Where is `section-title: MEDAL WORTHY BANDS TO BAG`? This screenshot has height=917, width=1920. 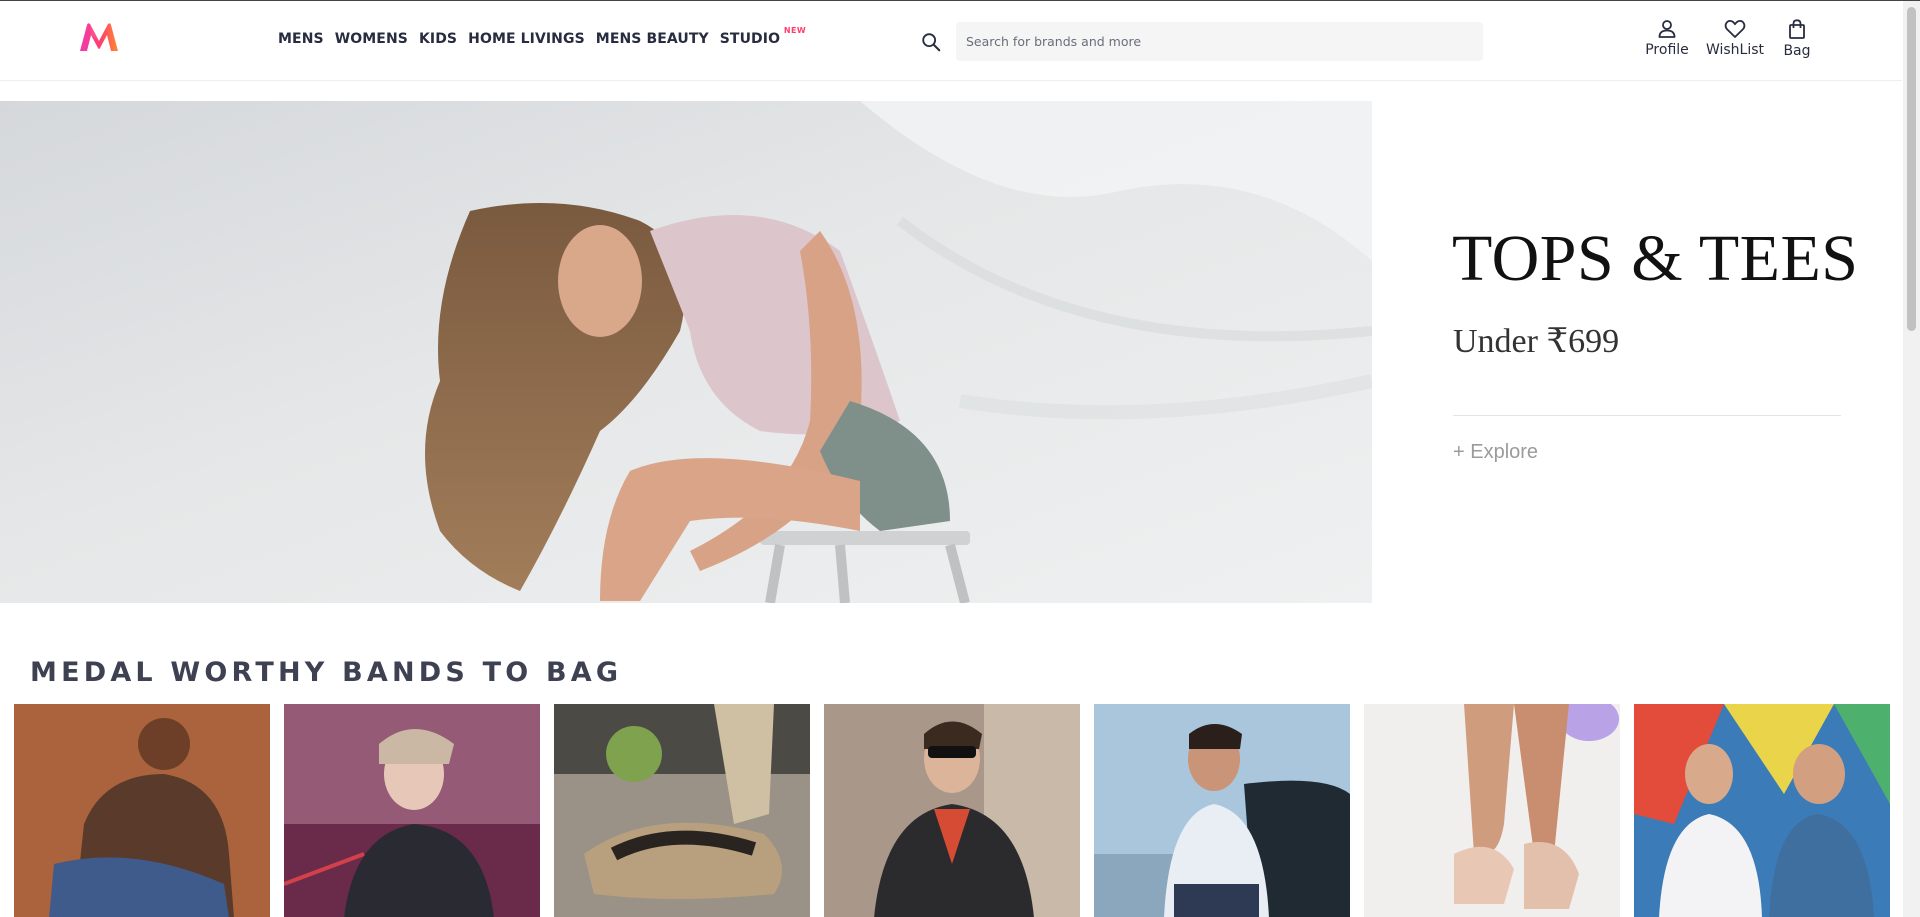 section-title: MEDAL WORTHY BANDS TO BAG is located at coordinates (326, 672).